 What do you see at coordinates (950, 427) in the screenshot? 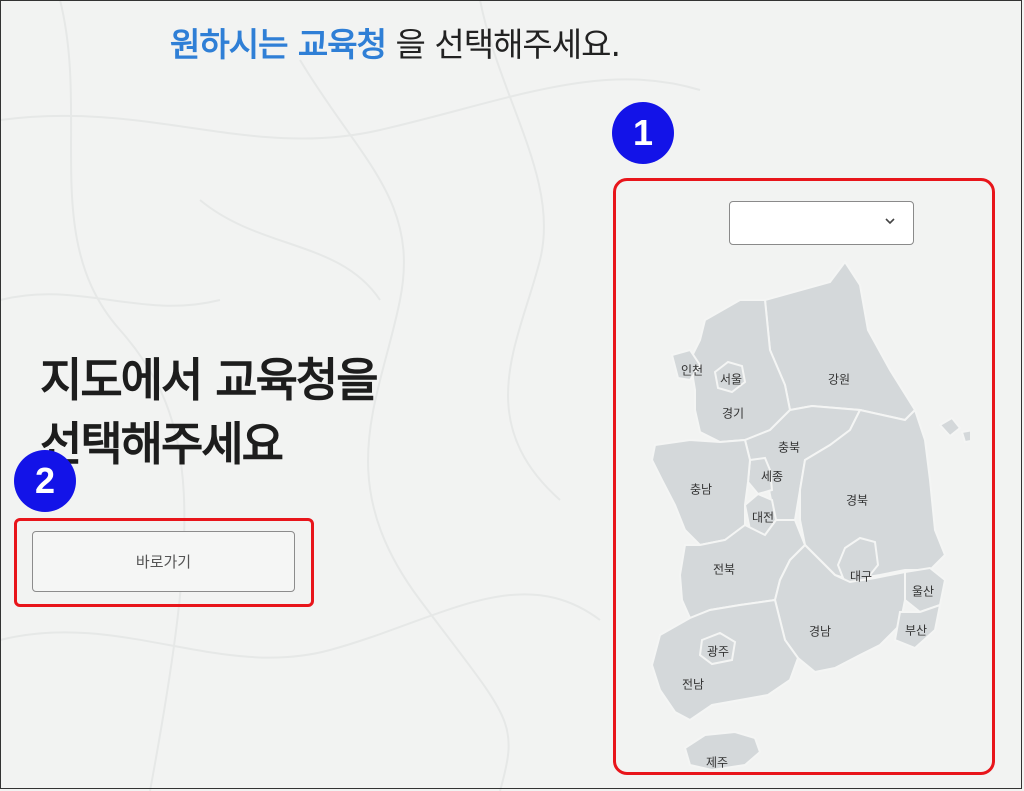
I see `map-island-ulleung` at bounding box center [950, 427].